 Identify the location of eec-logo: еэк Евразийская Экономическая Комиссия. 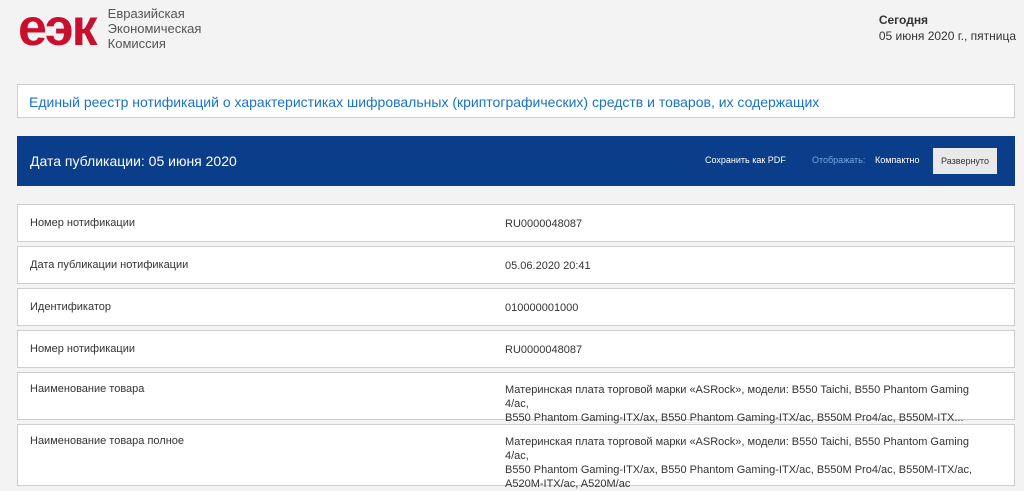
(110, 28).